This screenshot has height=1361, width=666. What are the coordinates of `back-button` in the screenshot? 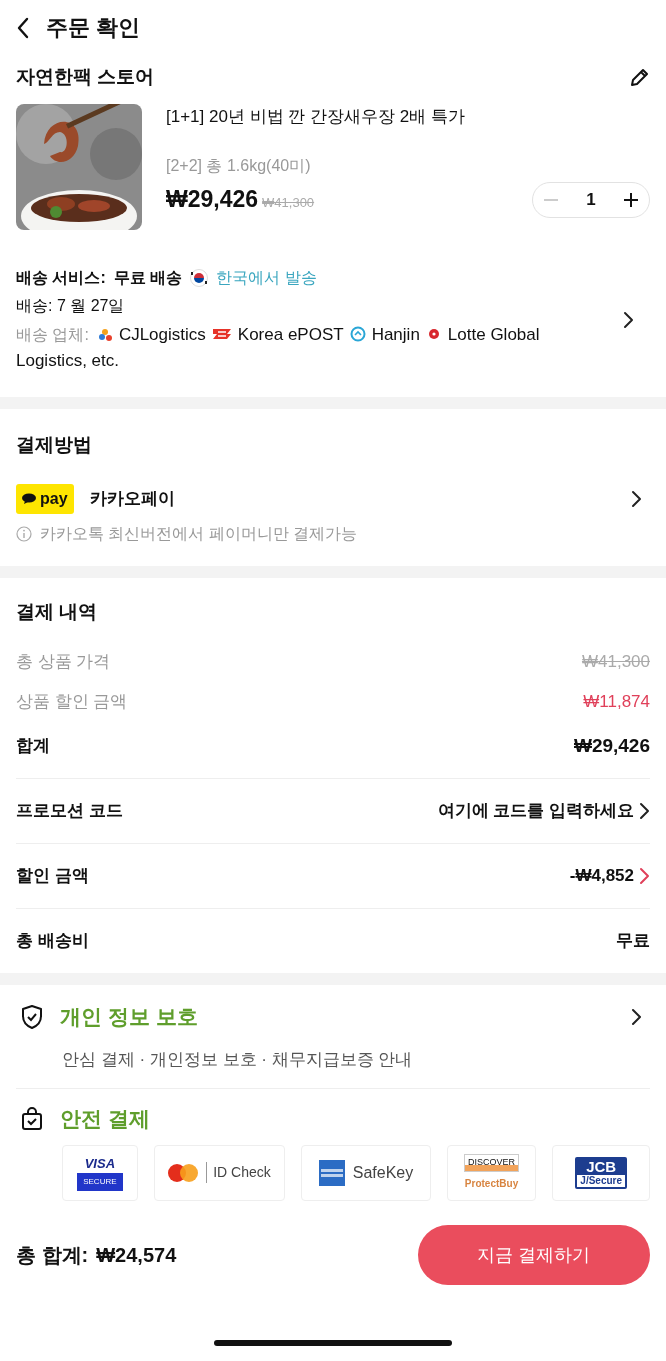 It's located at (23, 27).